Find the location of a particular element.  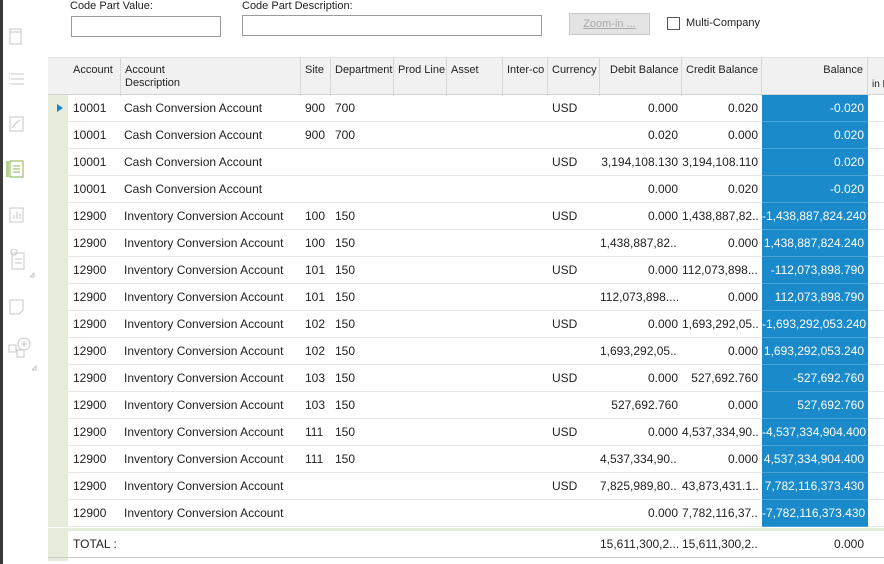

cell-site: 900 is located at coordinates (318, 108).